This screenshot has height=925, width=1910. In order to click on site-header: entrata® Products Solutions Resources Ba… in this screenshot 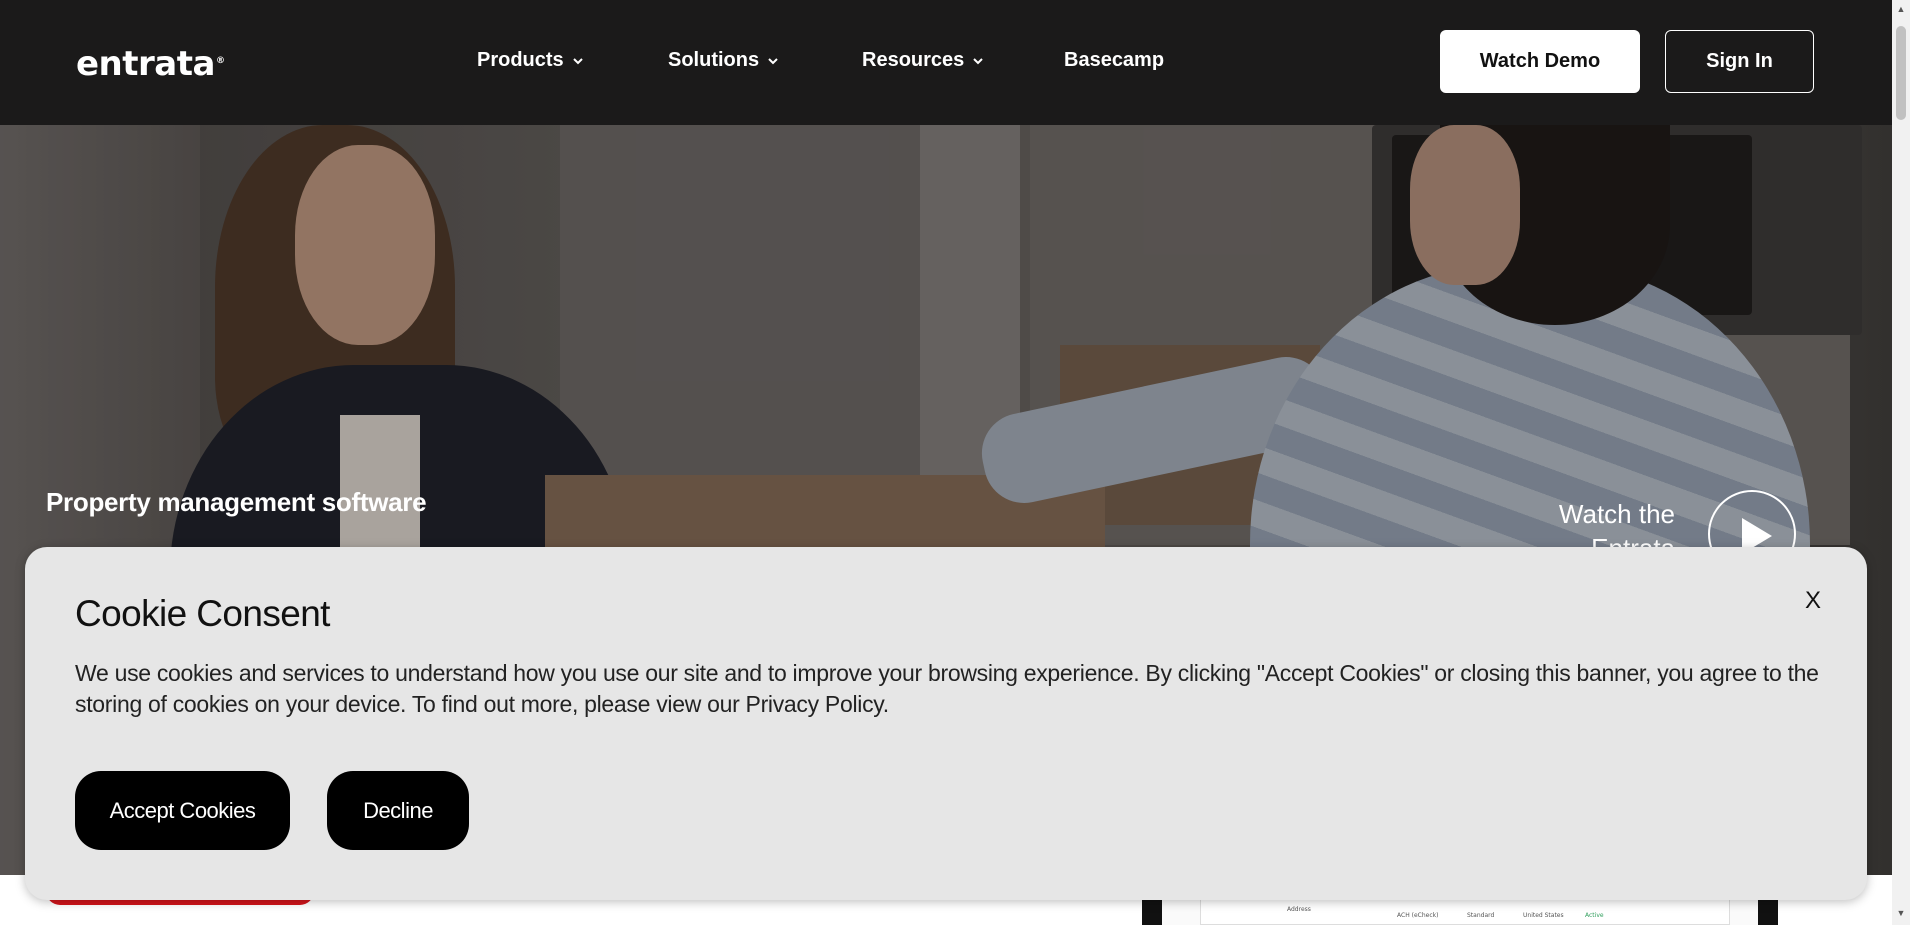, I will do `click(946, 62)`.